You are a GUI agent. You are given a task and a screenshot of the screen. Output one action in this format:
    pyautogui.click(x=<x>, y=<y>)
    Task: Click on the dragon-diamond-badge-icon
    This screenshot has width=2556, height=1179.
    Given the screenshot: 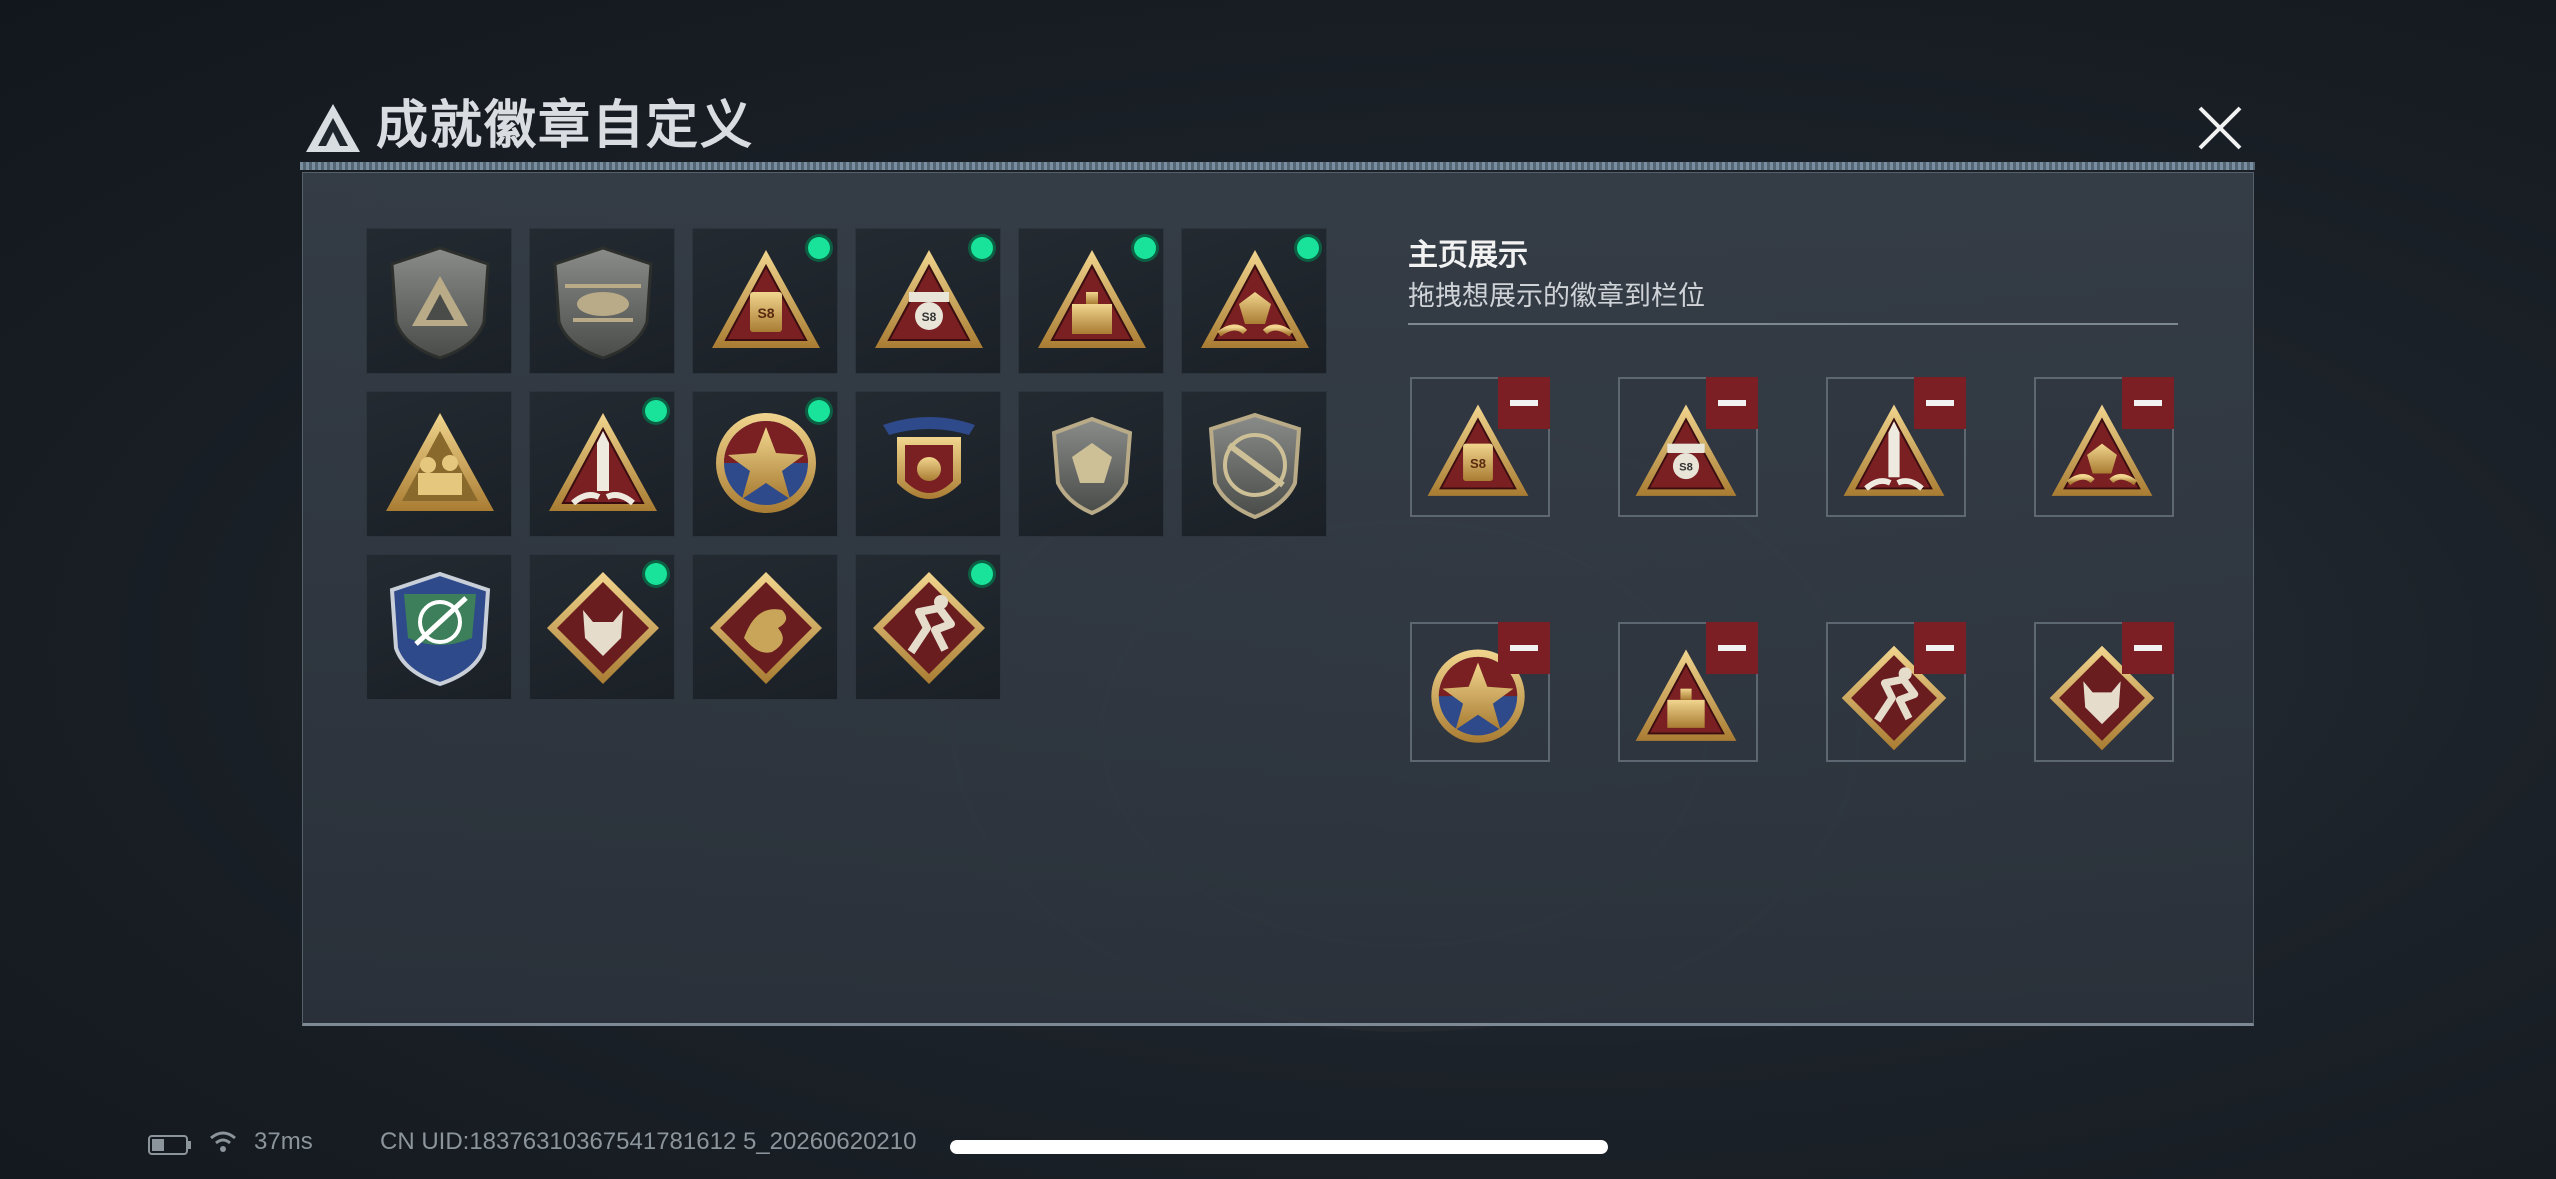 What is the action you would take?
    pyautogui.click(x=766, y=628)
    